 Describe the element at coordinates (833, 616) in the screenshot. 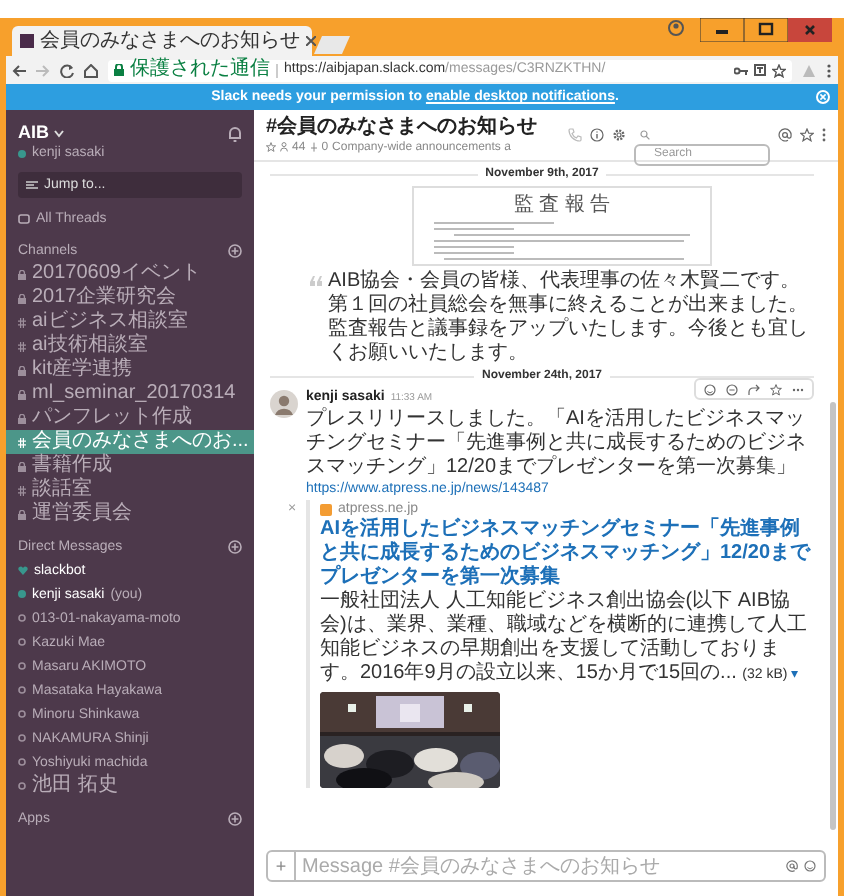

I see `scrollbar` at that location.